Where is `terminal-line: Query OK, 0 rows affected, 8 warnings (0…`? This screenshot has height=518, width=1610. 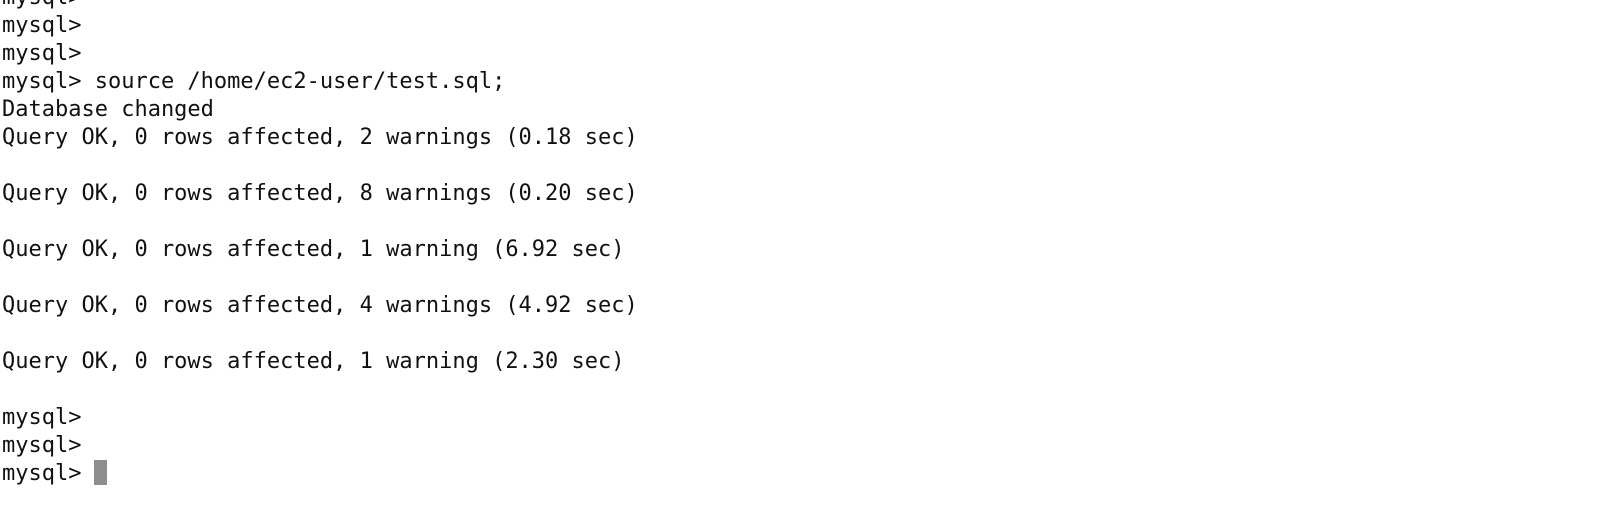
terminal-line: Query OK, 0 rows affected, 8 warnings (0… is located at coordinates (320, 193).